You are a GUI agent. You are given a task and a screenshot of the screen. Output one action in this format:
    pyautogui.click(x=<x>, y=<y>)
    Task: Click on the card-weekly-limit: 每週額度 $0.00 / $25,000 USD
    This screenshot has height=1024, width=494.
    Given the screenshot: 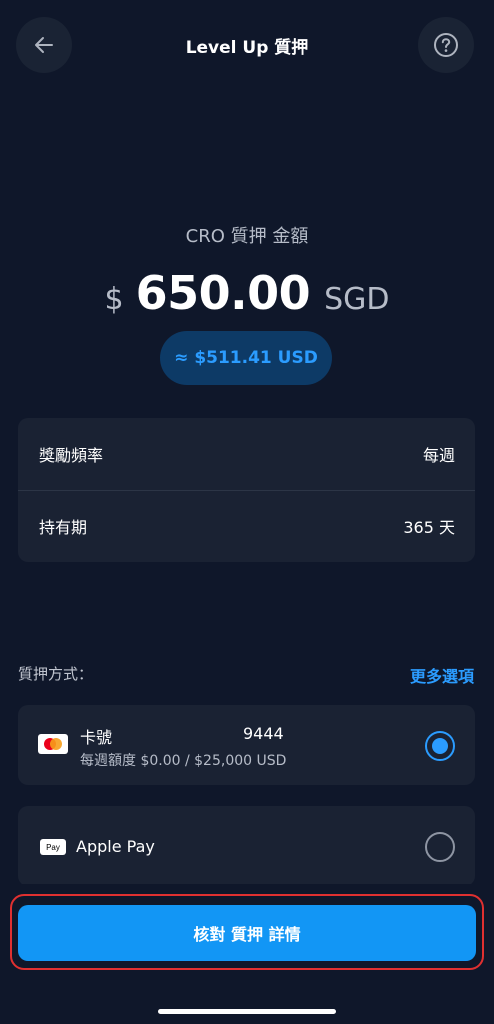 What is the action you would take?
    pyautogui.click(x=183, y=761)
    